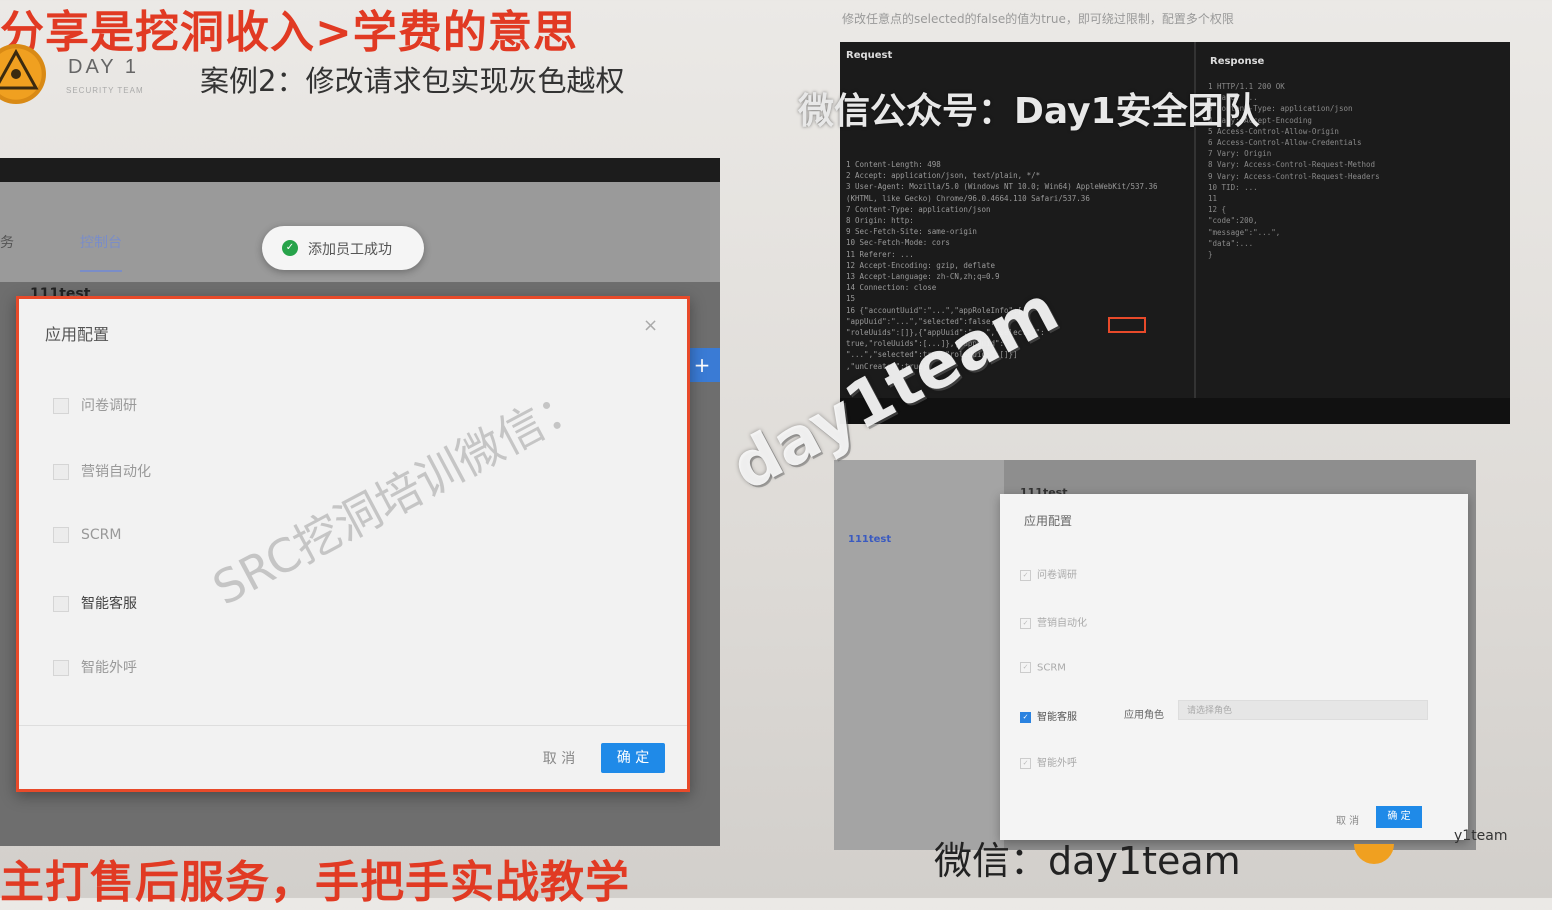 Image resolution: width=1552 pixels, height=910 pixels. I want to click on code-line: 10 Sec-Fetch-Mode: cors, so click(898, 243).